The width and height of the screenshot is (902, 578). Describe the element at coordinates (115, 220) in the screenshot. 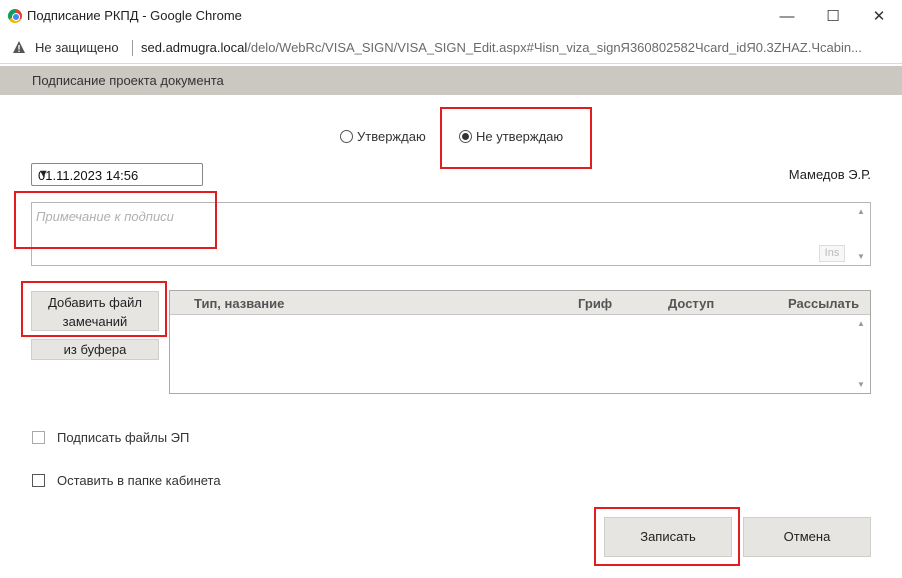

I see `highlight-note-box` at that location.